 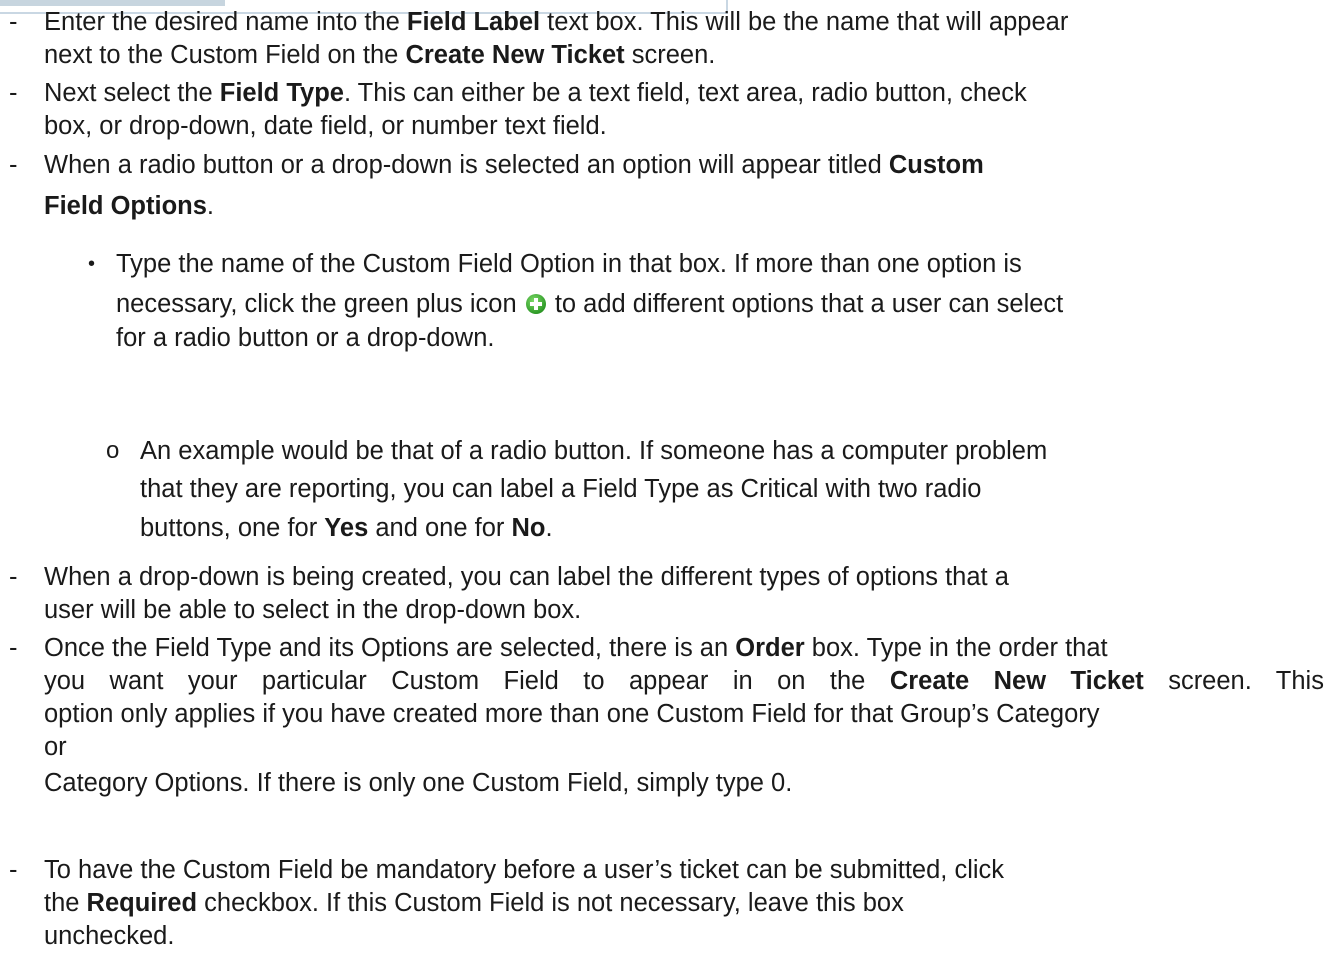 What do you see at coordinates (770, 648) in the screenshot?
I see `order-term: Order` at bounding box center [770, 648].